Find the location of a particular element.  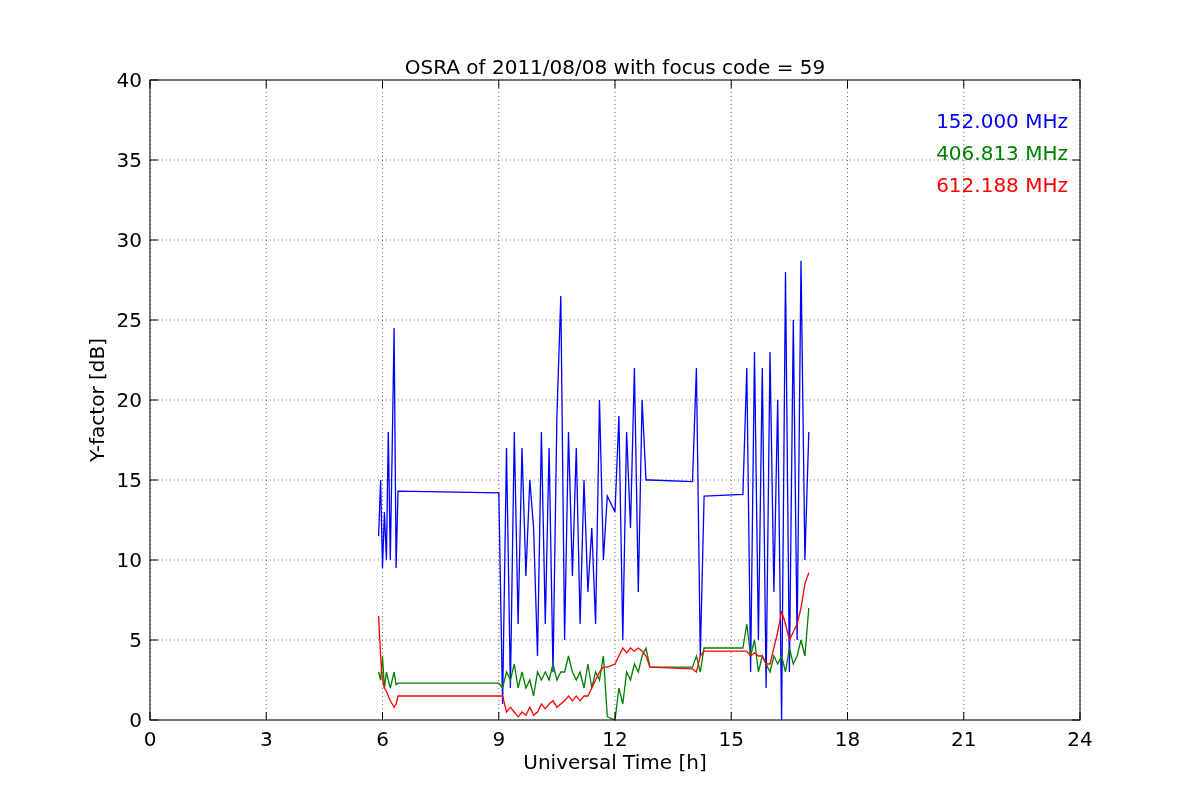

x-tick-label: 15 is located at coordinates (731, 739).